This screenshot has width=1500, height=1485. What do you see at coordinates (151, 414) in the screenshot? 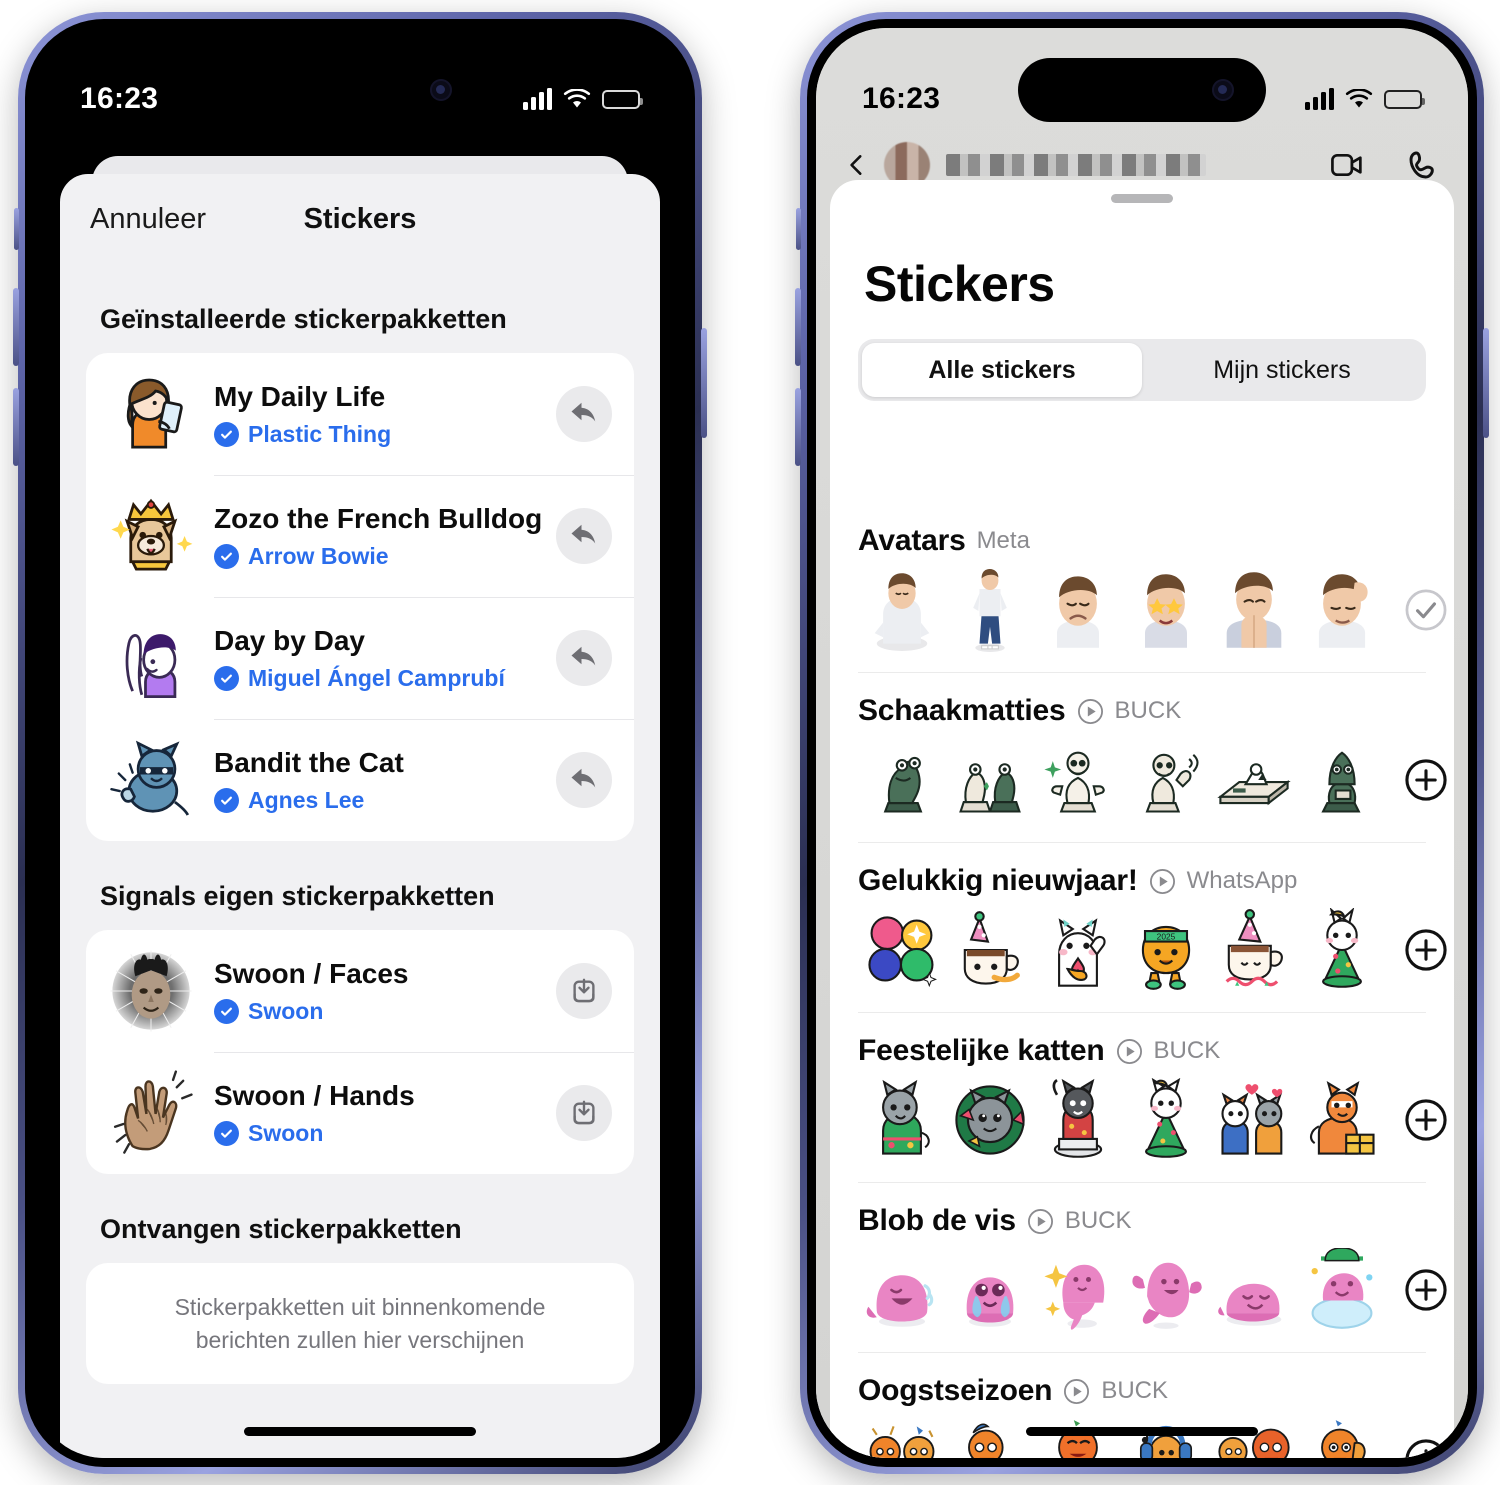
I see `sticker-thumb-girl-with-phone` at bounding box center [151, 414].